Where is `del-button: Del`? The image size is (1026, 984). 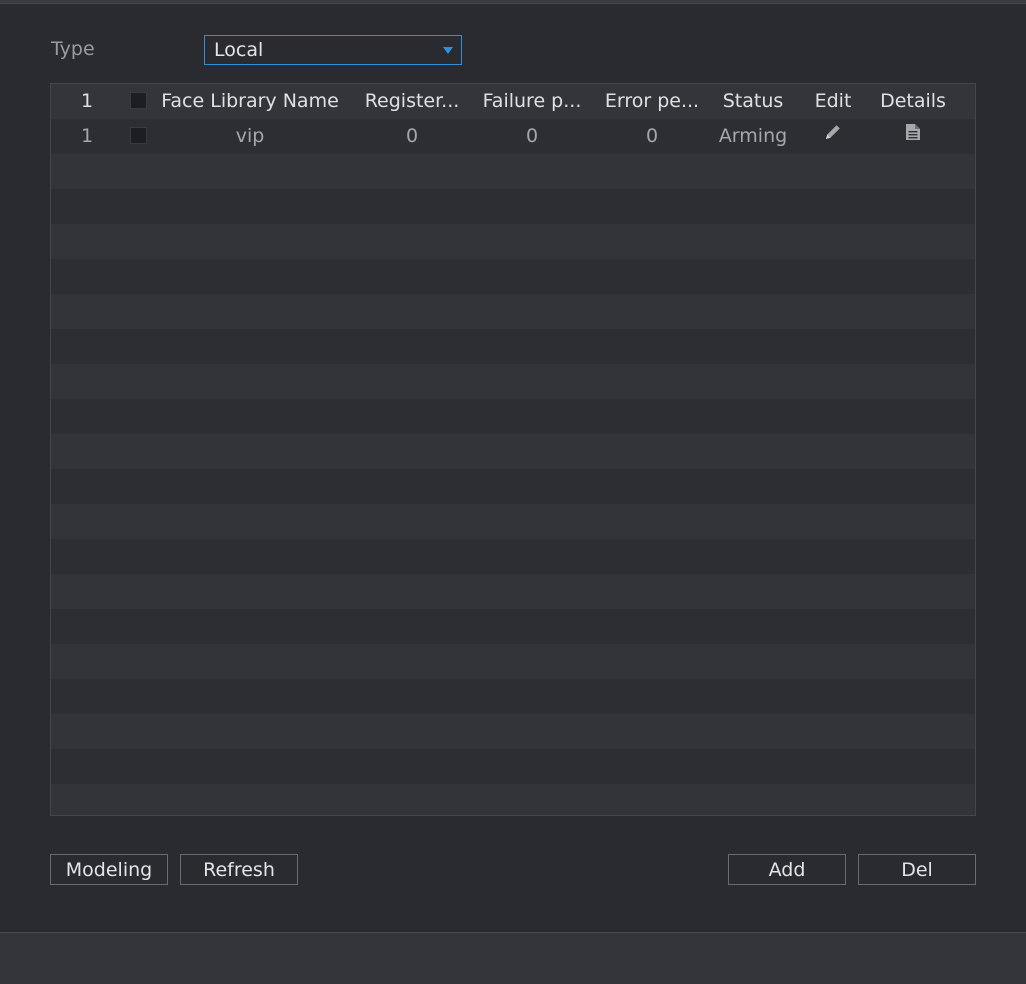
del-button: Del is located at coordinates (917, 869).